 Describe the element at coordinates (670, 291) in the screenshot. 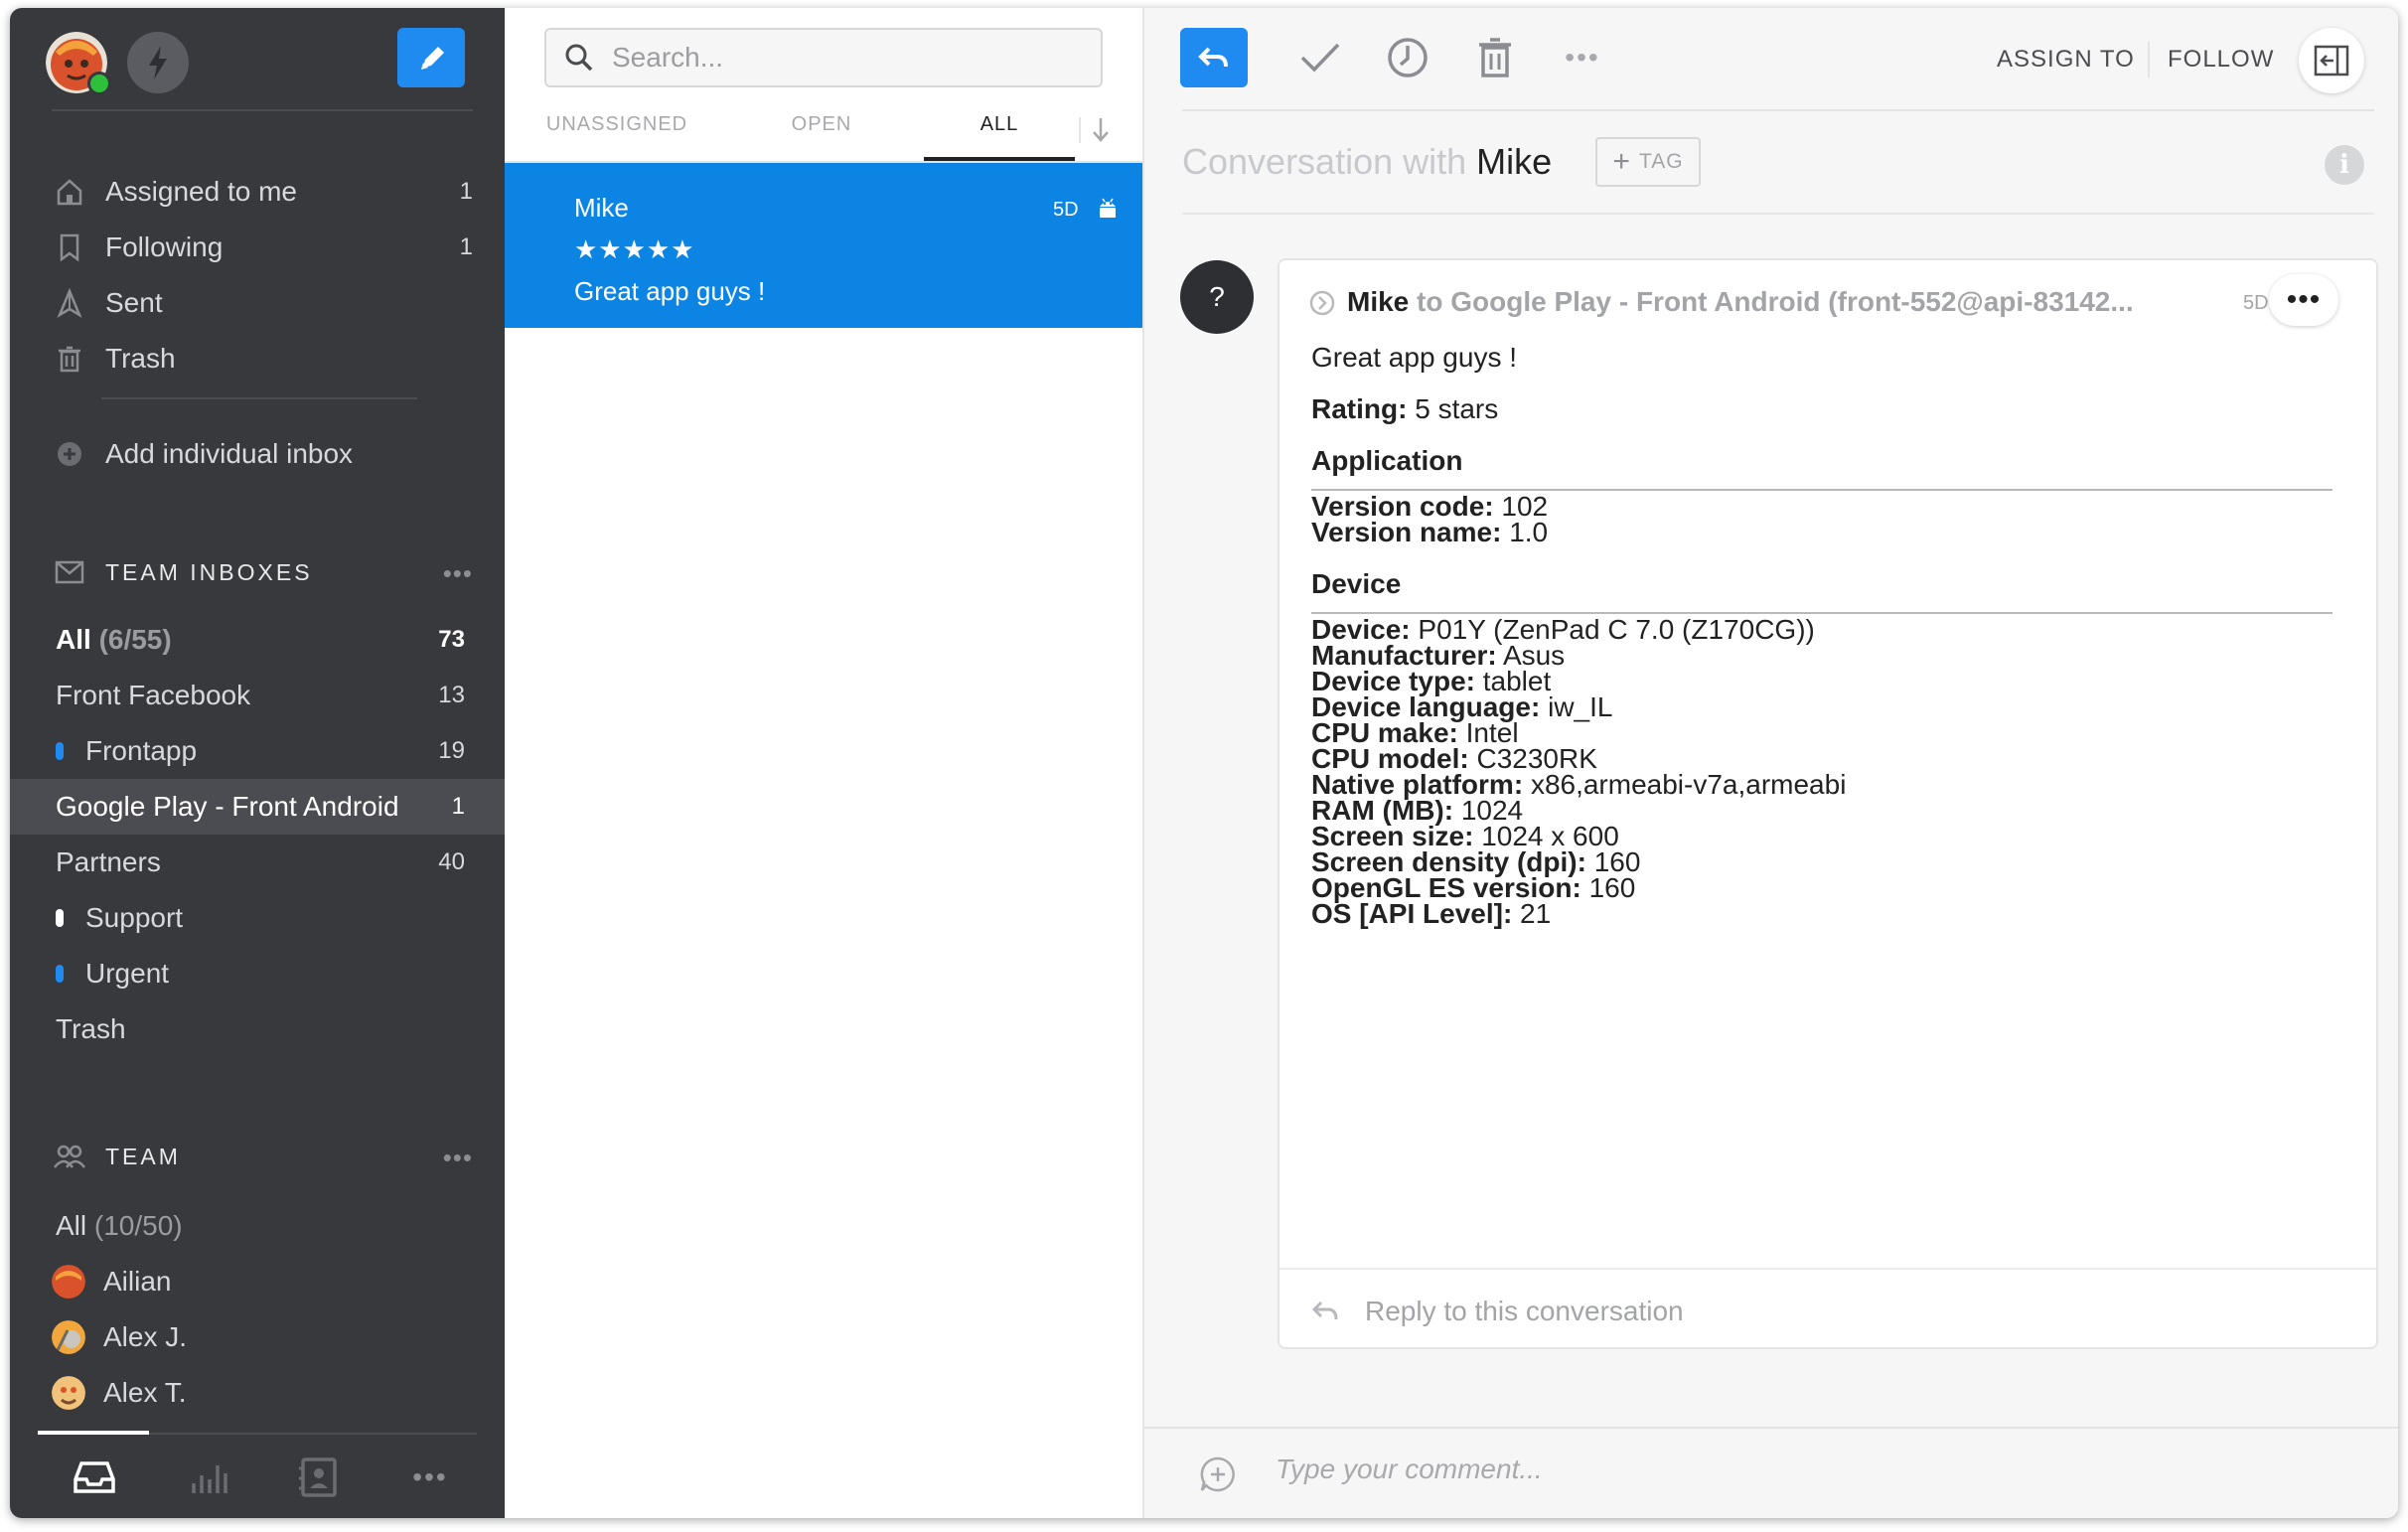

I see `conversation-preview: Great app guys !` at that location.